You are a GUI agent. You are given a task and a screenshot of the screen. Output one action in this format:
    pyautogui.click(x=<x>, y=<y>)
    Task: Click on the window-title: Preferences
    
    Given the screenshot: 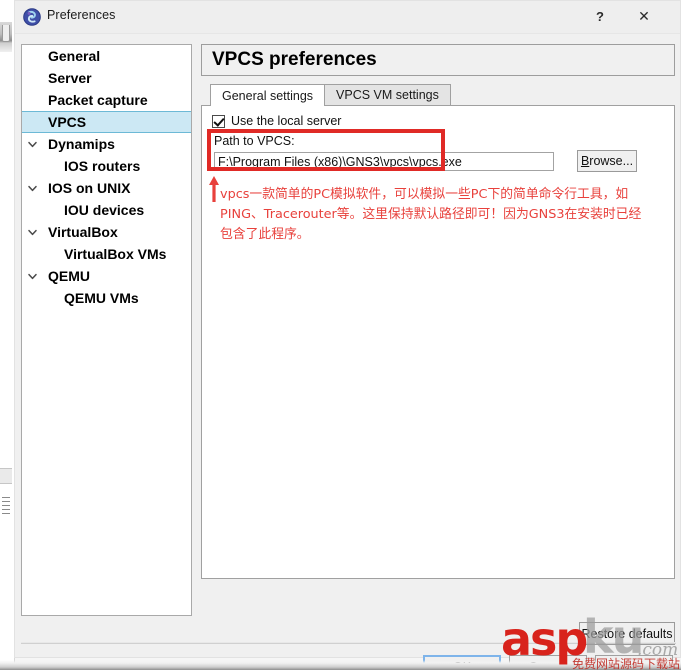 What is the action you would take?
    pyautogui.click(x=81, y=15)
    